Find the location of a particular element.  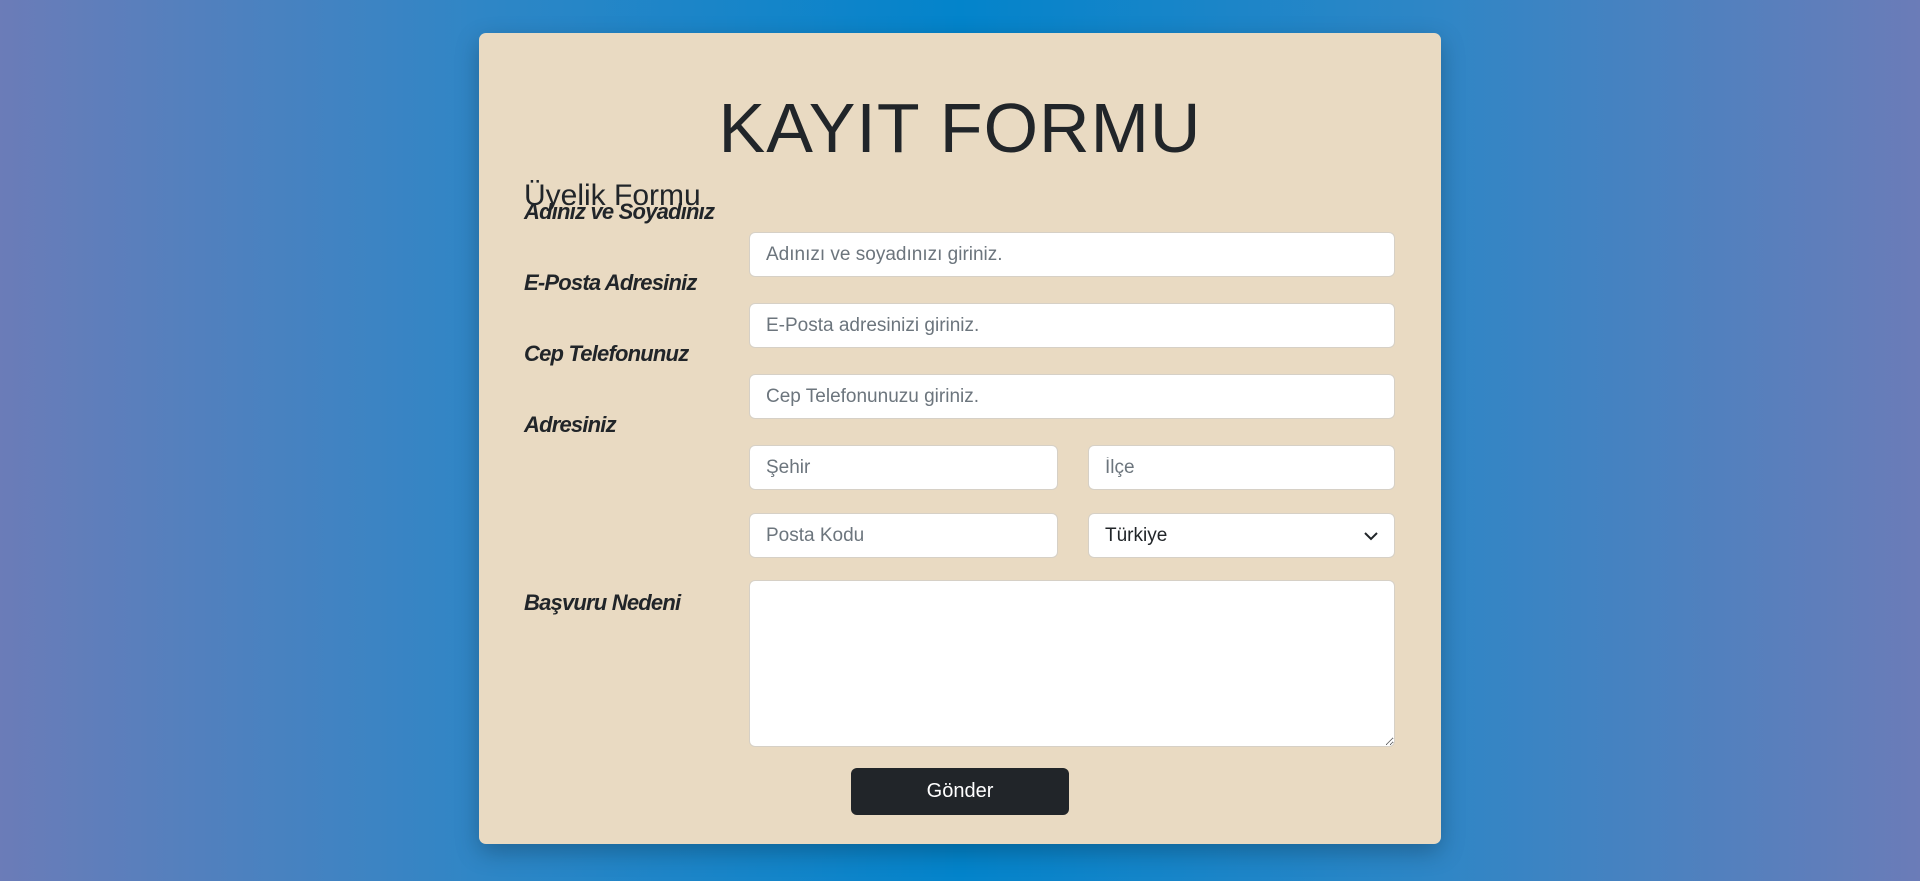

name-label: Adınız ve Soyadınız is located at coordinates (619, 211).